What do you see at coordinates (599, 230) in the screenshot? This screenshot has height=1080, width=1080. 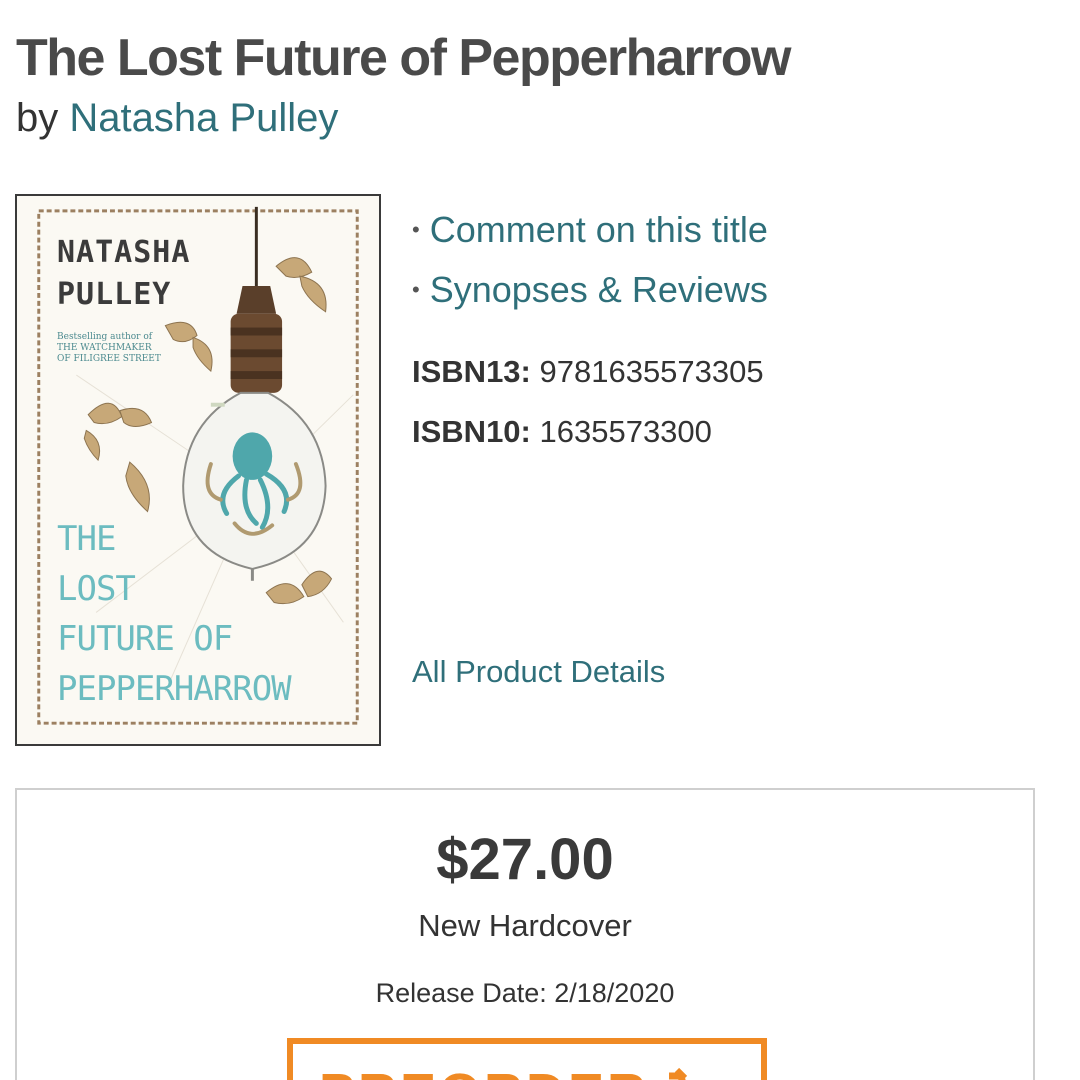 I see `comment-link: Comment on this title` at bounding box center [599, 230].